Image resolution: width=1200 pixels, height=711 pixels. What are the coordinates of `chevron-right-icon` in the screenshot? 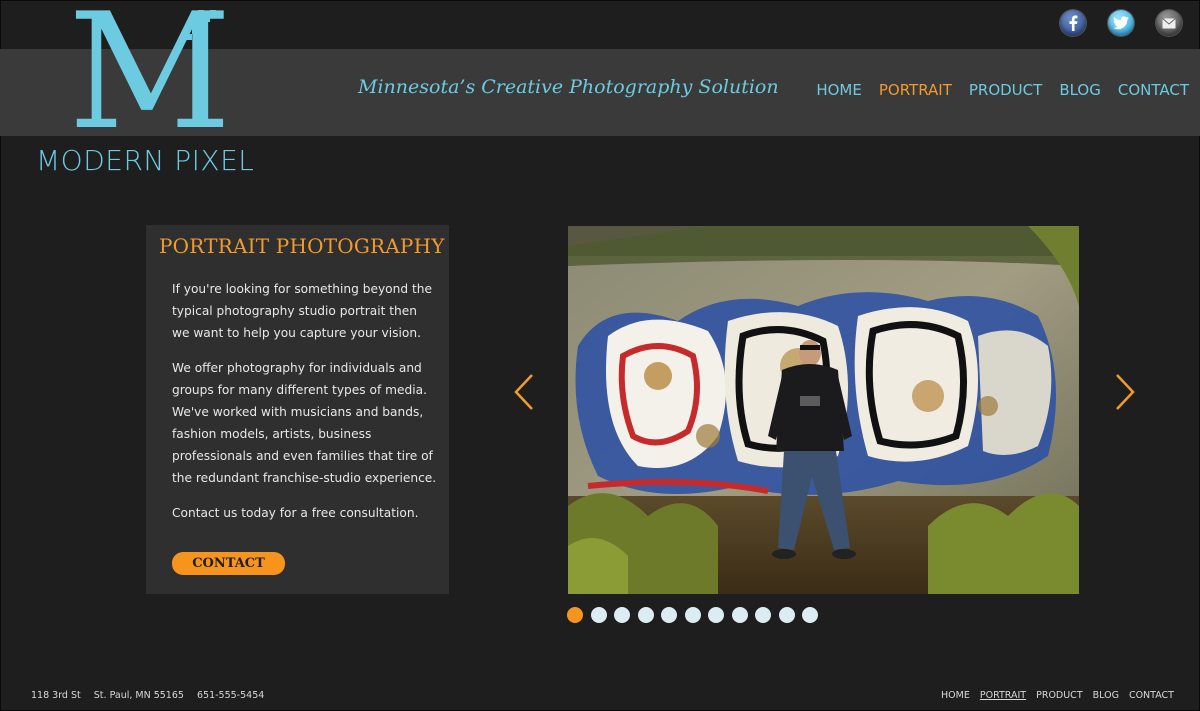 It's located at (1125, 392).